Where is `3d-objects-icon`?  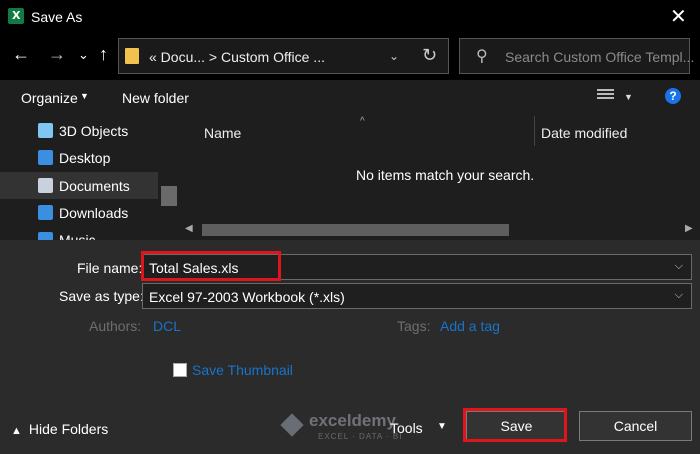 3d-objects-icon is located at coordinates (45, 130).